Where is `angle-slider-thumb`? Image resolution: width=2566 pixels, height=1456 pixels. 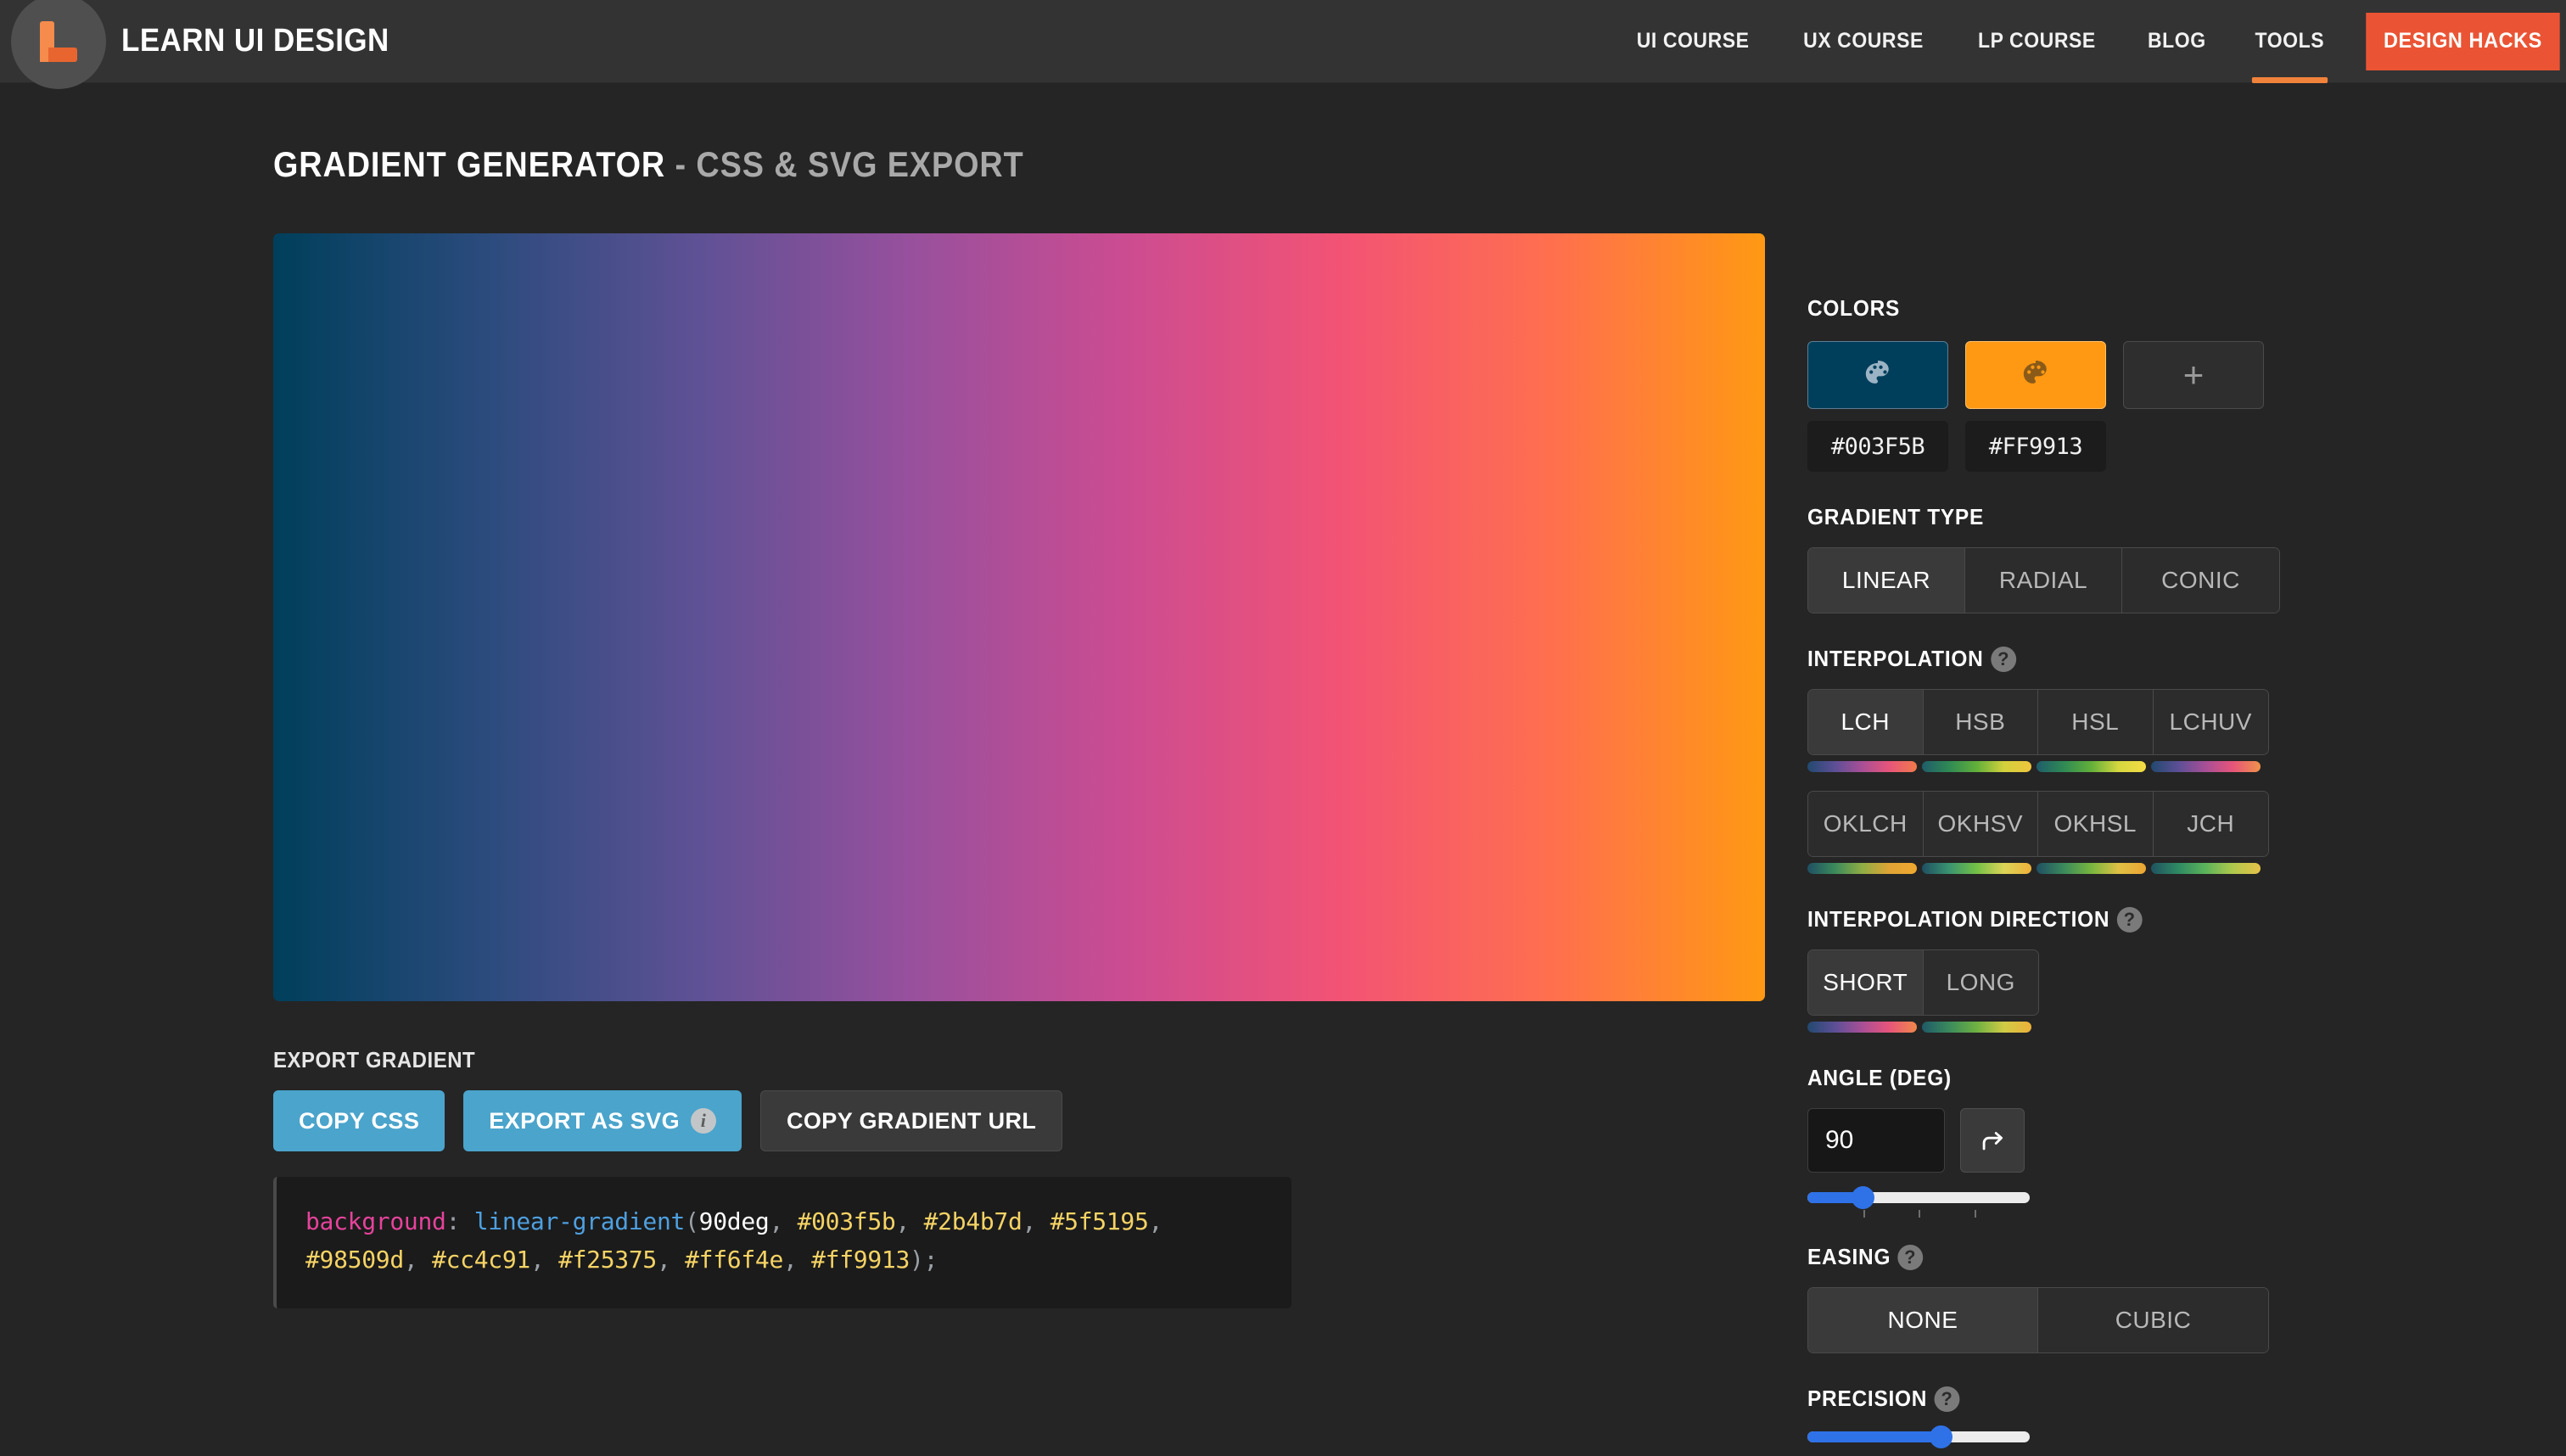 angle-slider-thumb is located at coordinates (1863, 1197).